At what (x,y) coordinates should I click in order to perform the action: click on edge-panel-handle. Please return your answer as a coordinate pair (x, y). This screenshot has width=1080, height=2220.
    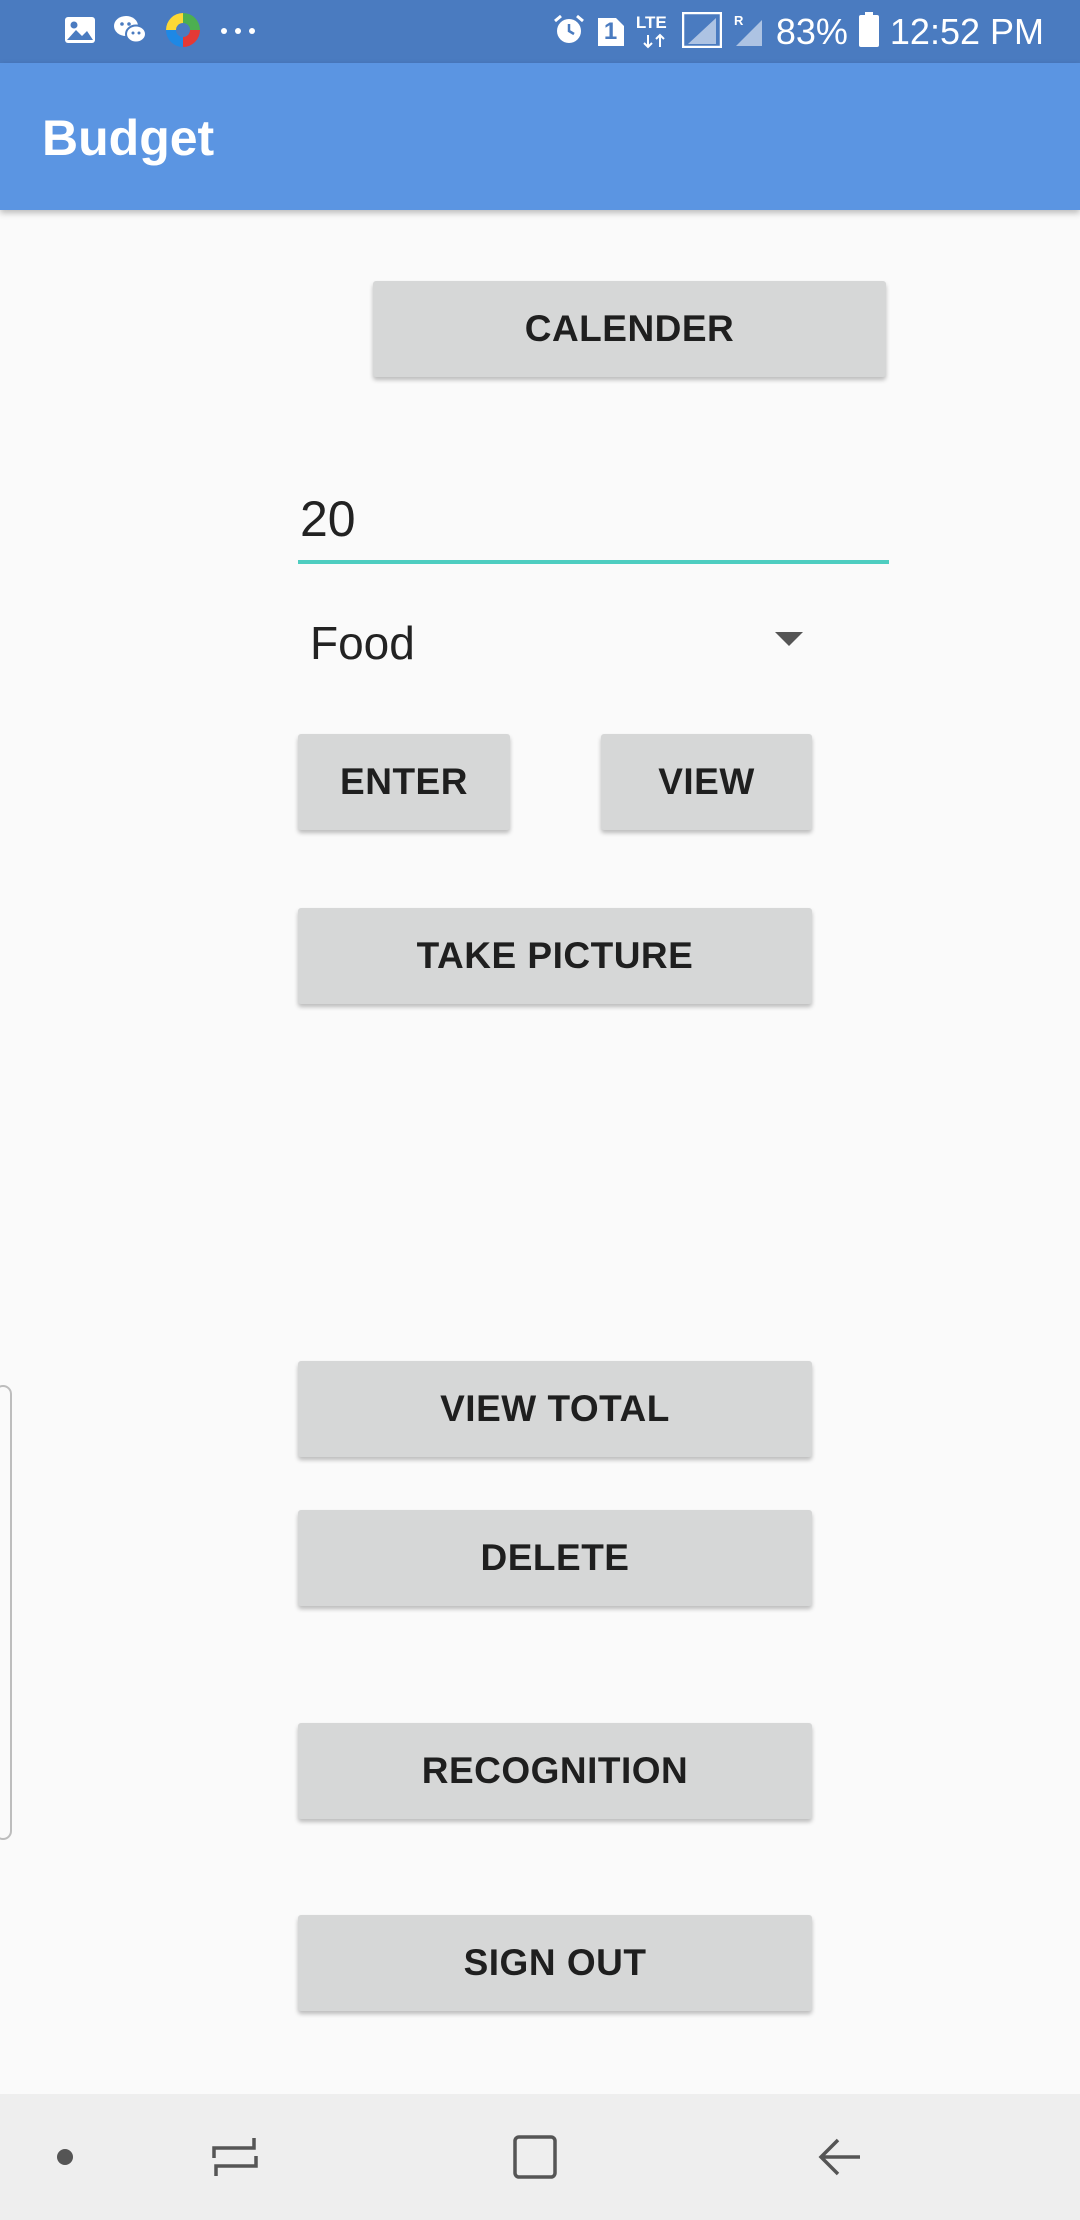
    Looking at the image, I should click on (6, 1612).